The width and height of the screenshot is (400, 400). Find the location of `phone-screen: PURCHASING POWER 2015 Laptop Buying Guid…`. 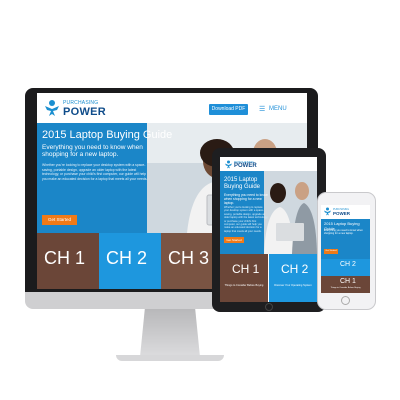

phone-screen: PURCHASING POWER 2015 Laptop Buying Guid… is located at coordinates (345, 249).